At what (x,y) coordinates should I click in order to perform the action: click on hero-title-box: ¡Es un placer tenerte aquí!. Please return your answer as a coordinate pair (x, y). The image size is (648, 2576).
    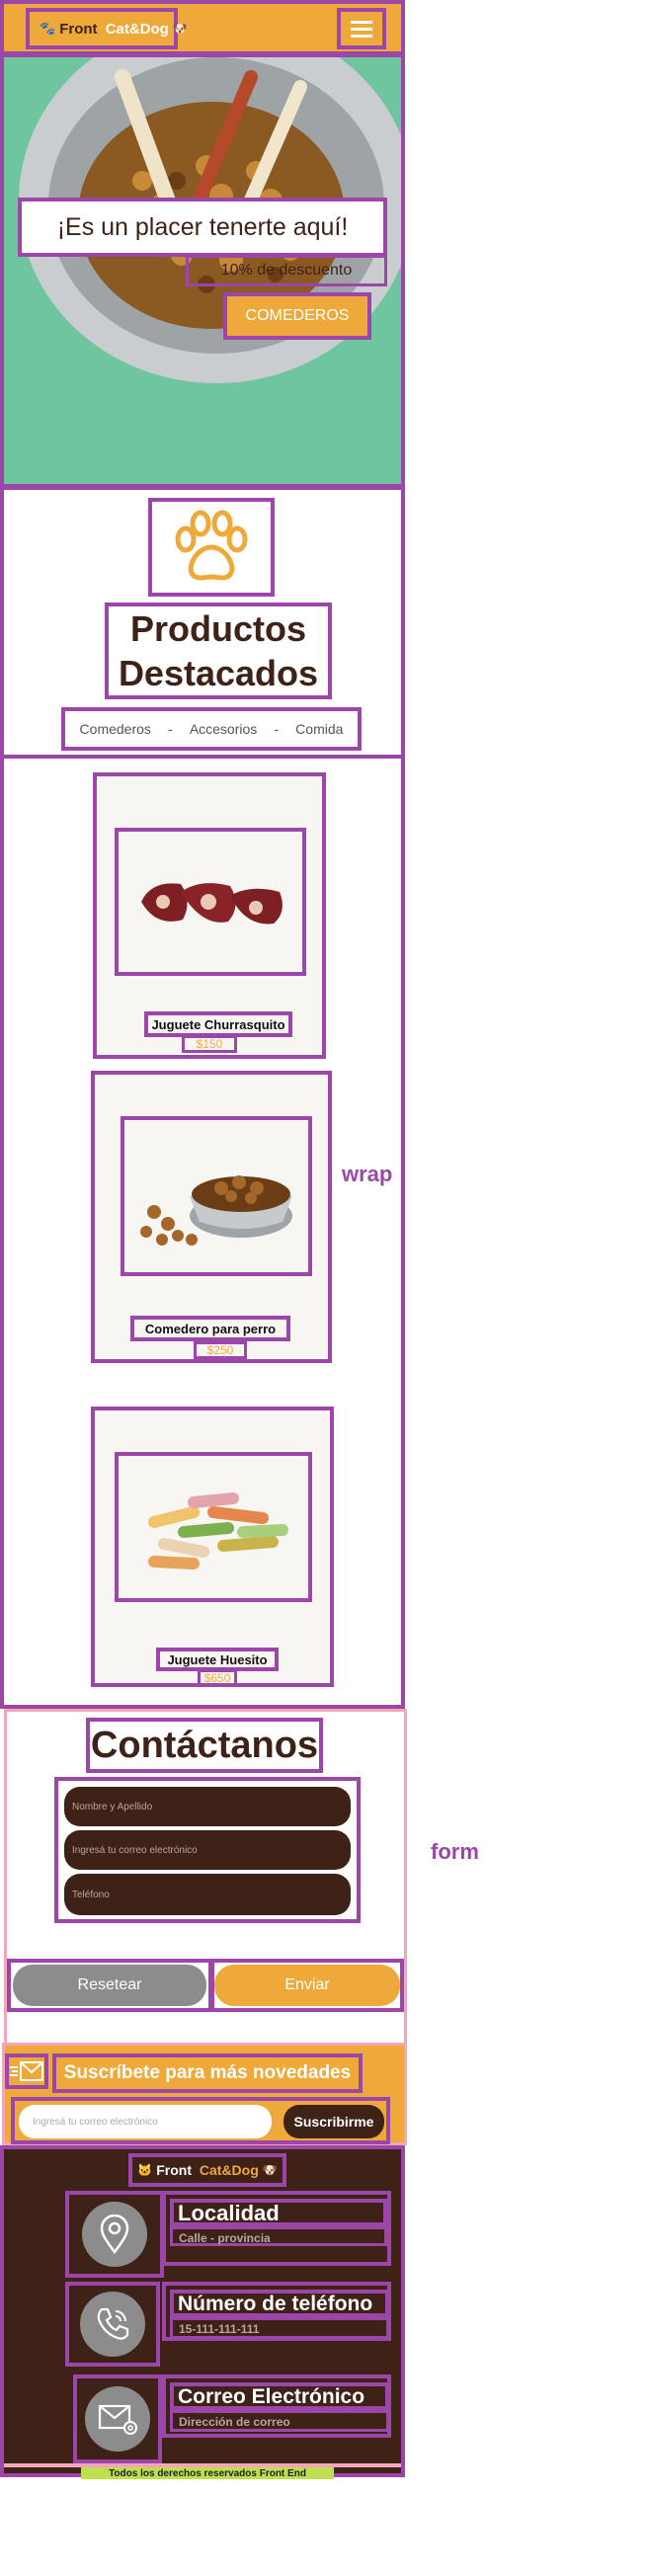
    Looking at the image, I should click on (202, 227).